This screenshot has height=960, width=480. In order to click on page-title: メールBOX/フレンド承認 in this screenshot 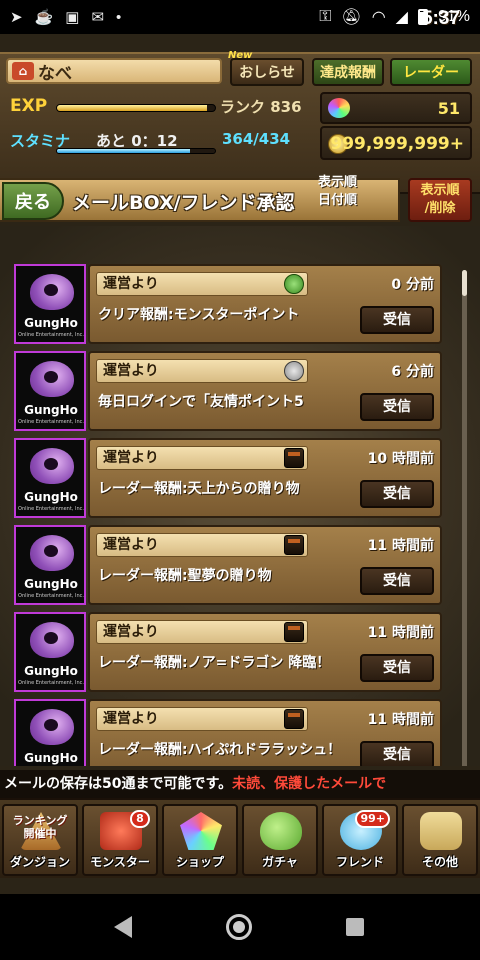, I will do `click(183, 203)`.